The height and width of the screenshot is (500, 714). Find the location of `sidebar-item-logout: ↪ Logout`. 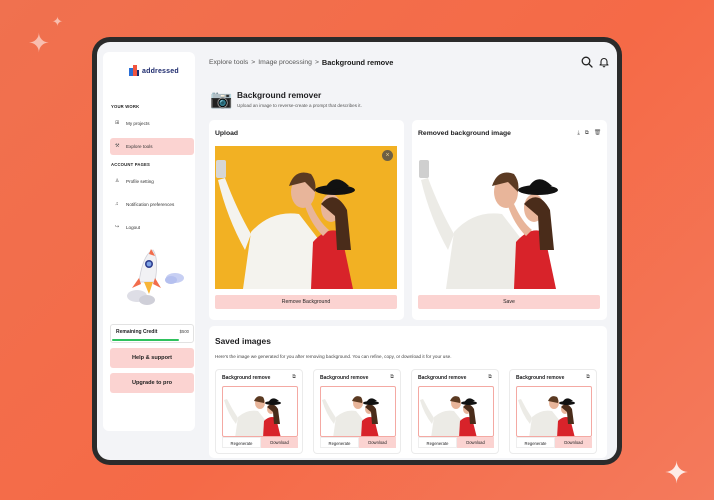

sidebar-item-logout: ↪ Logout is located at coordinates (152, 227).